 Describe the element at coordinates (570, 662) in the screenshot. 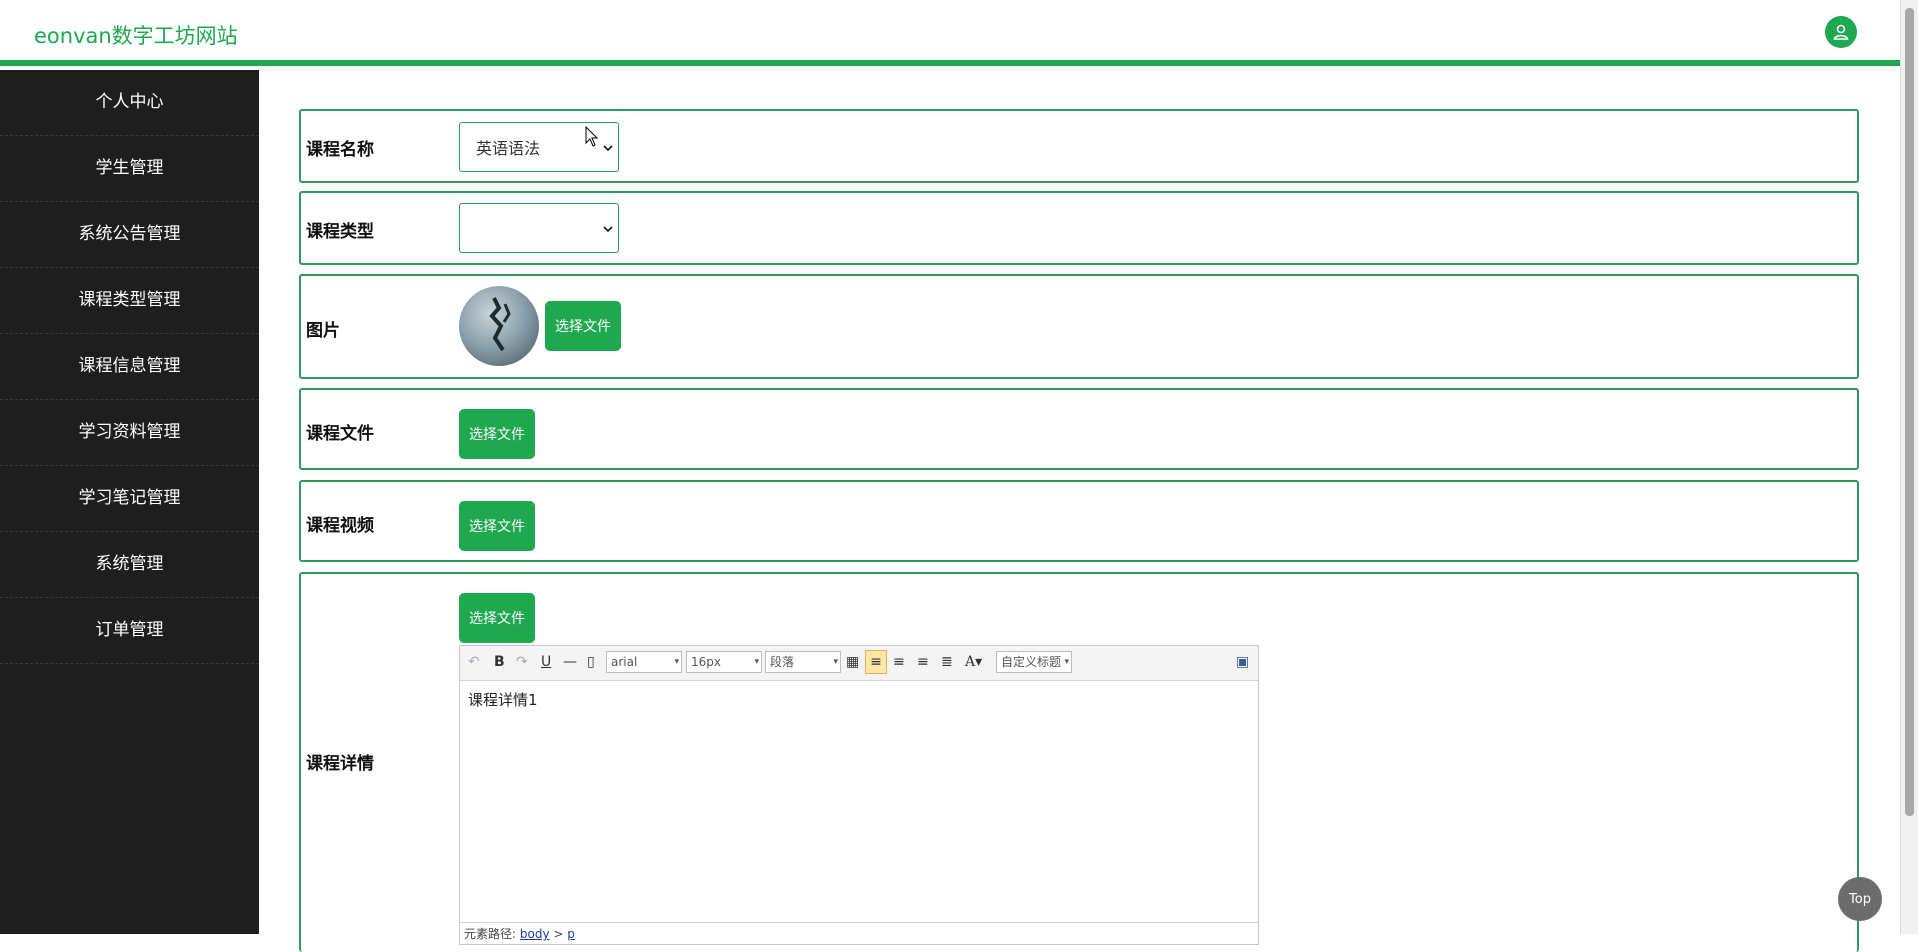

I see `horizontal-rule-icon: —` at that location.